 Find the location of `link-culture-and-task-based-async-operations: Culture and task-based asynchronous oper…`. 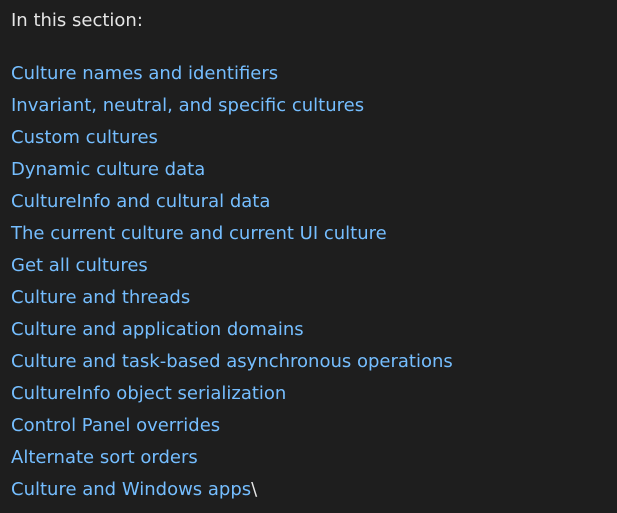

link-culture-and-task-based-async-operations: Culture and task-based asynchronous oper… is located at coordinates (232, 361).